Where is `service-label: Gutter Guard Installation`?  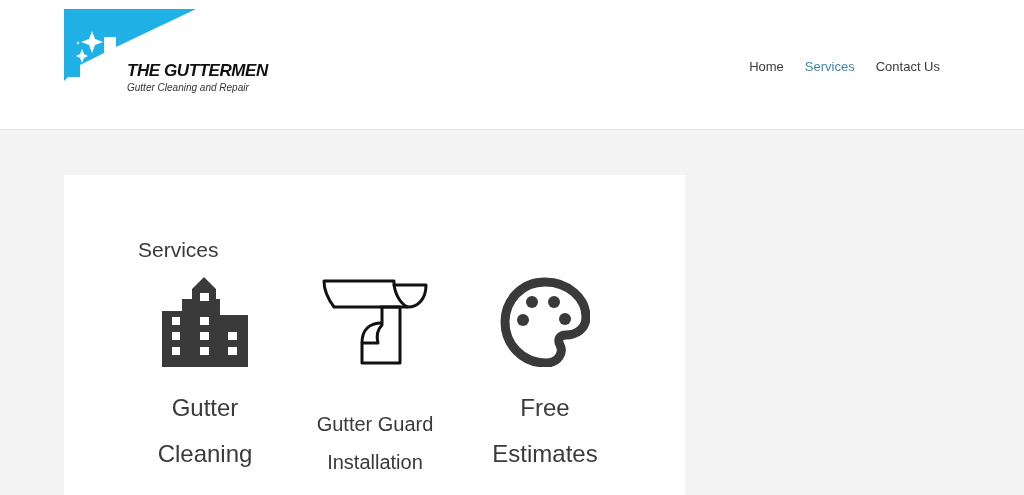
service-label: Gutter Guard Installation is located at coordinates (375, 443).